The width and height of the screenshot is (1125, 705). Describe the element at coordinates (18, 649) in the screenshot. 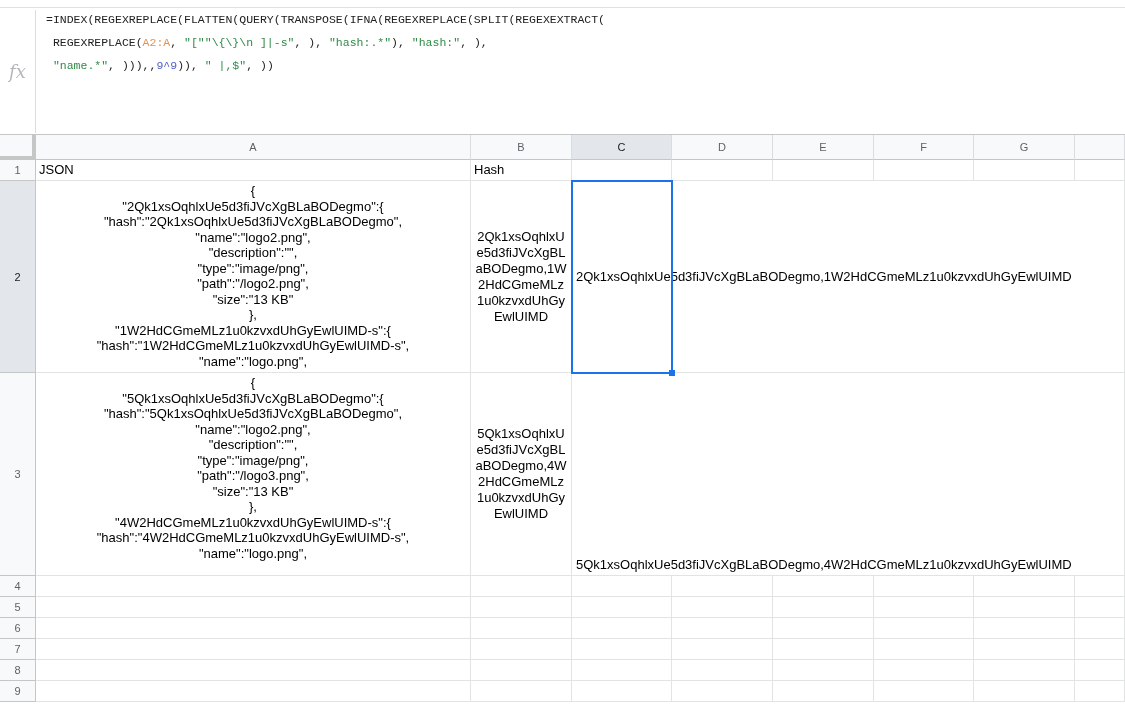

I see `row-header: 7` at that location.